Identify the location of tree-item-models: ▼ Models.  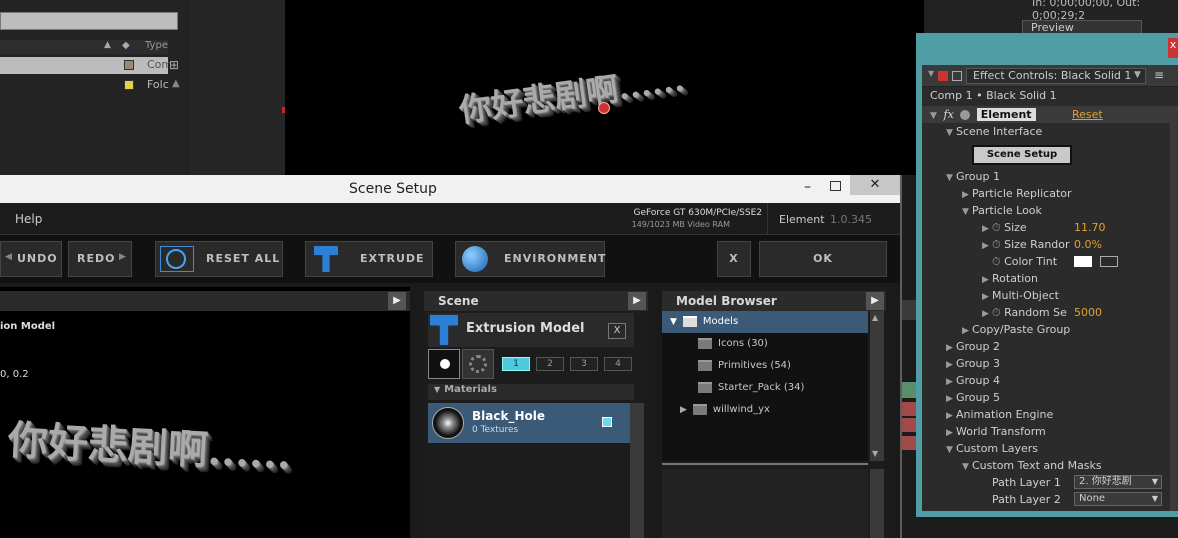
(765, 322).